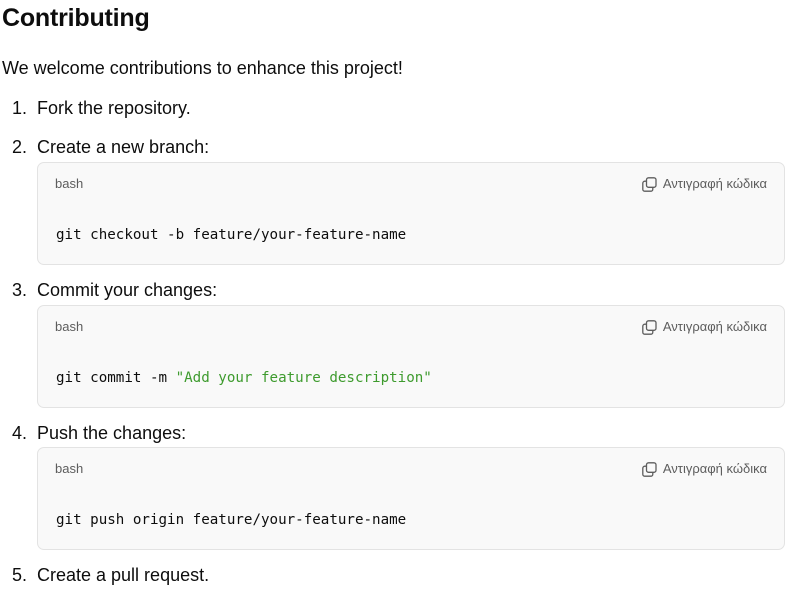  What do you see at coordinates (20, 147) in the screenshot?
I see `step-number: 2.` at bounding box center [20, 147].